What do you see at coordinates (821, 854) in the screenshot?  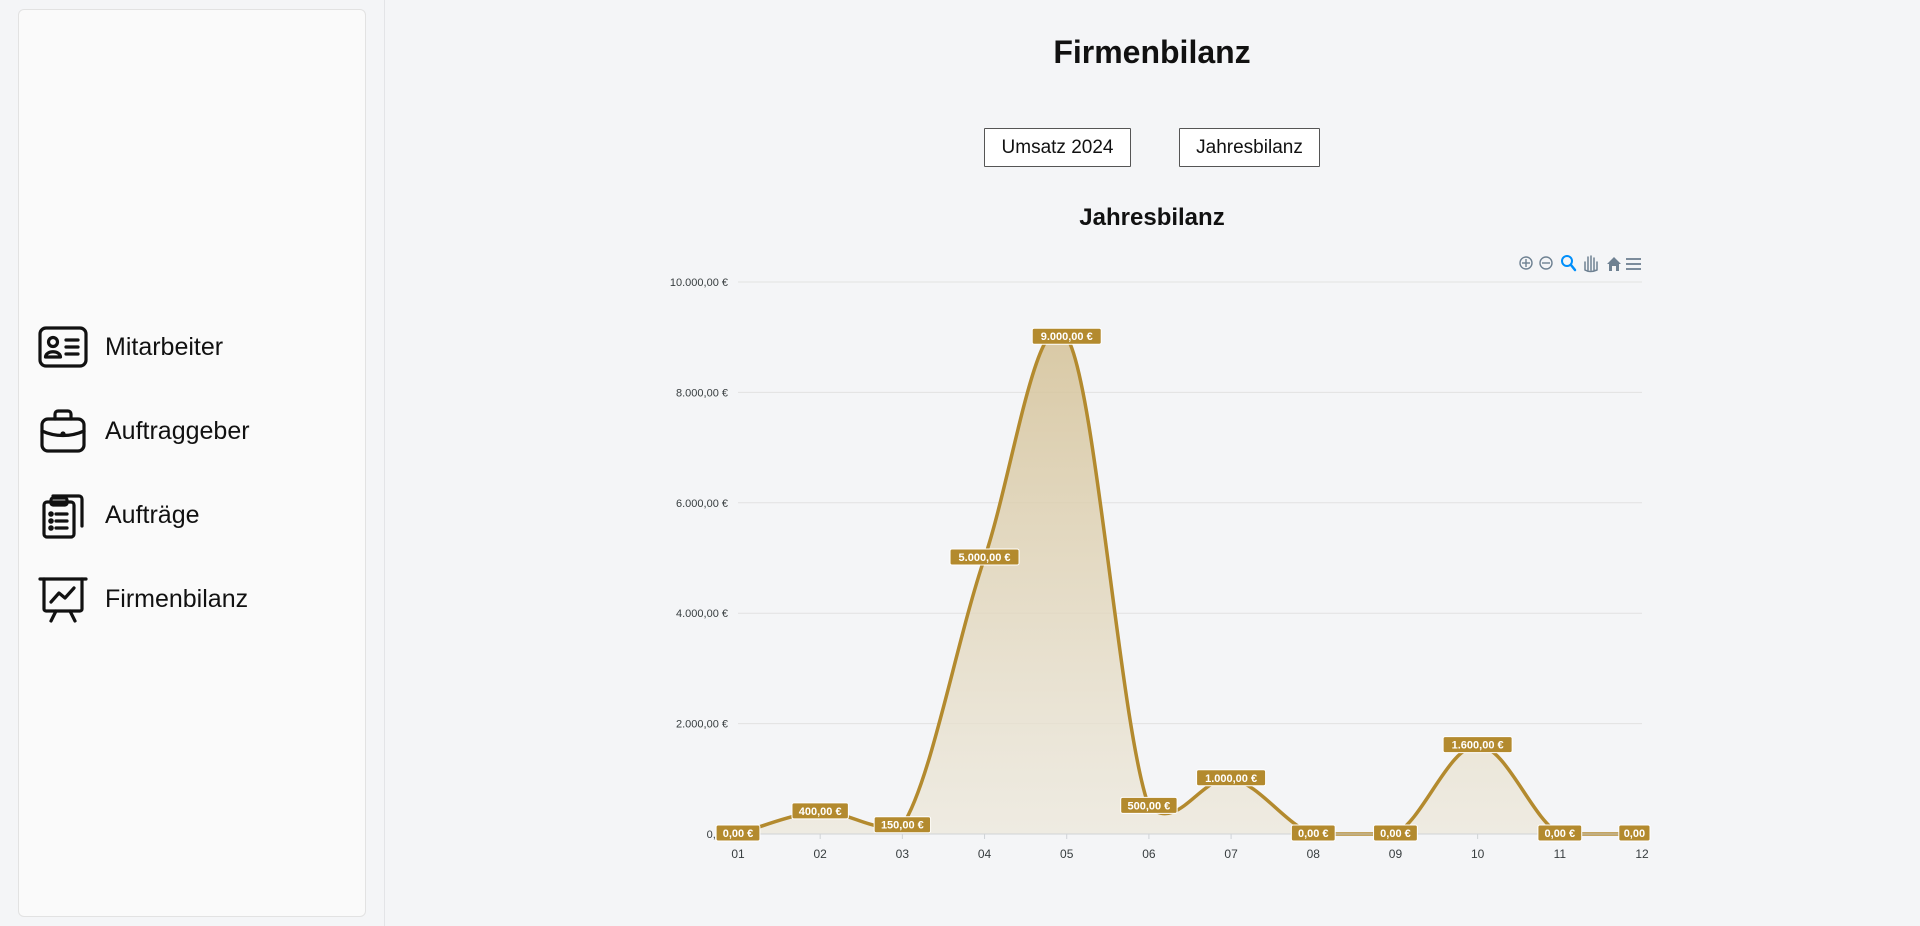 I see `x-tick-label: 02` at bounding box center [821, 854].